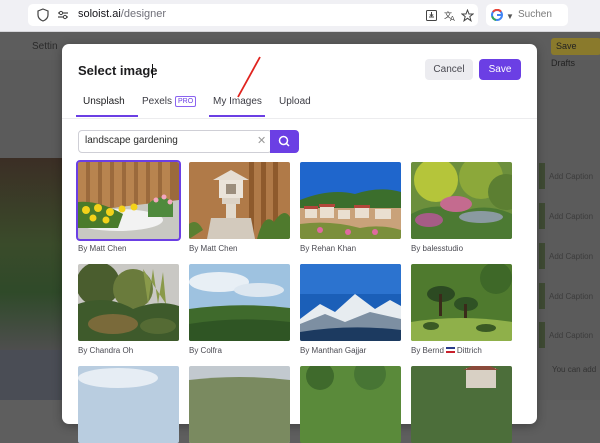  I want to click on image-credit: By Manthan Gajjar, so click(333, 350).